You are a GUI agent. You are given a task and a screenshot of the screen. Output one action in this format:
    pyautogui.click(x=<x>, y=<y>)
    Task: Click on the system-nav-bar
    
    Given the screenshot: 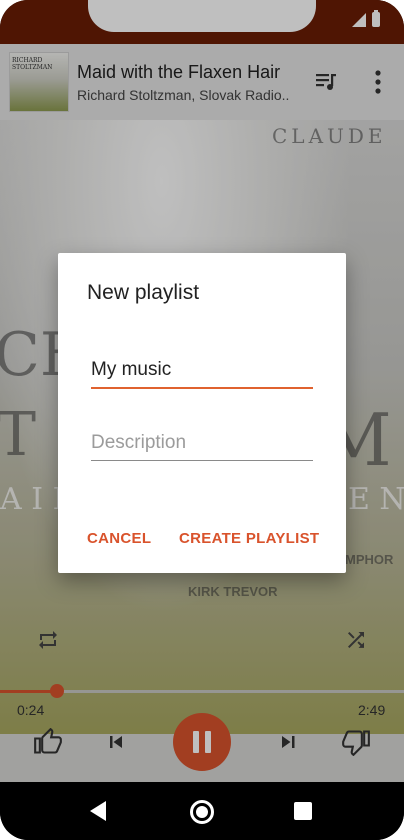 What is the action you would take?
    pyautogui.click(x=202, y=811)
    